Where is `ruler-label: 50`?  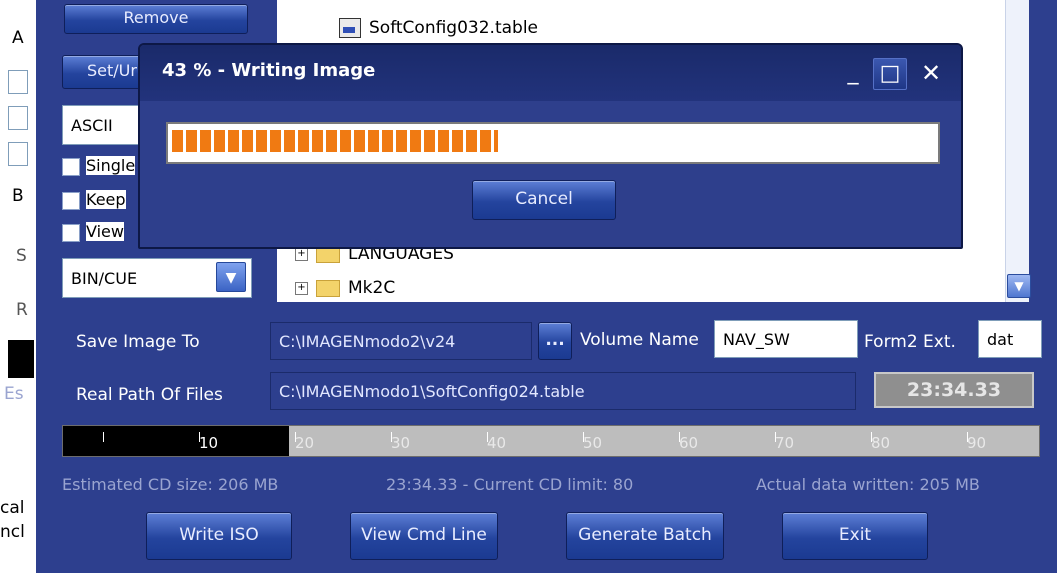
ruler-label: 50 is located at coordinates (593, 443).